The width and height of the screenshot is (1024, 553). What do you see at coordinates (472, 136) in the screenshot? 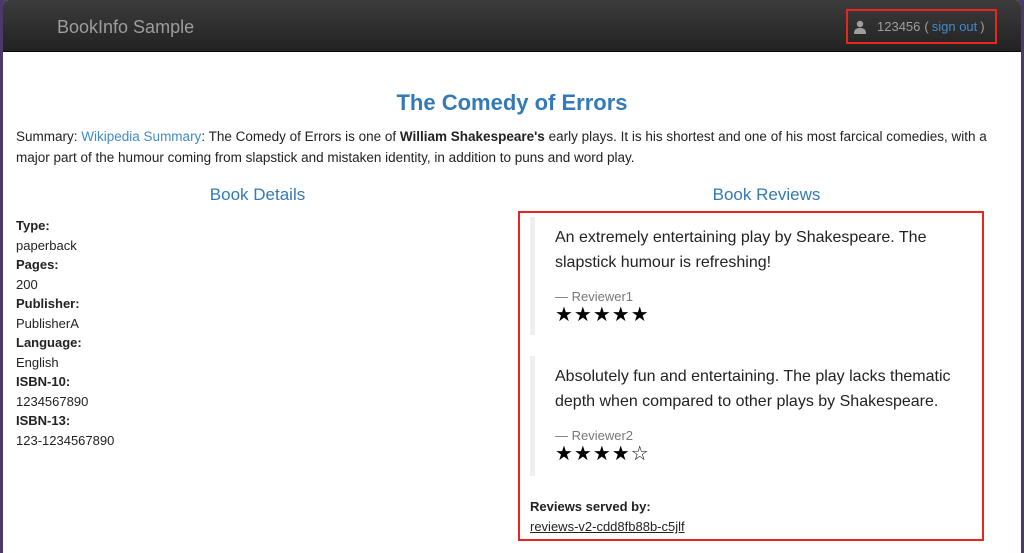
I see `summary-author: William Shakespeare's` at bounding box center [472, 136].